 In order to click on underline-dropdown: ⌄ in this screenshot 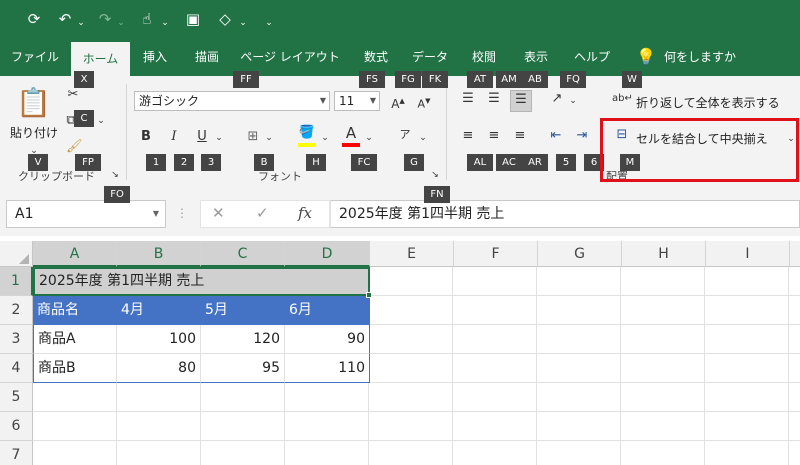, I will do `click(219, 138)`.